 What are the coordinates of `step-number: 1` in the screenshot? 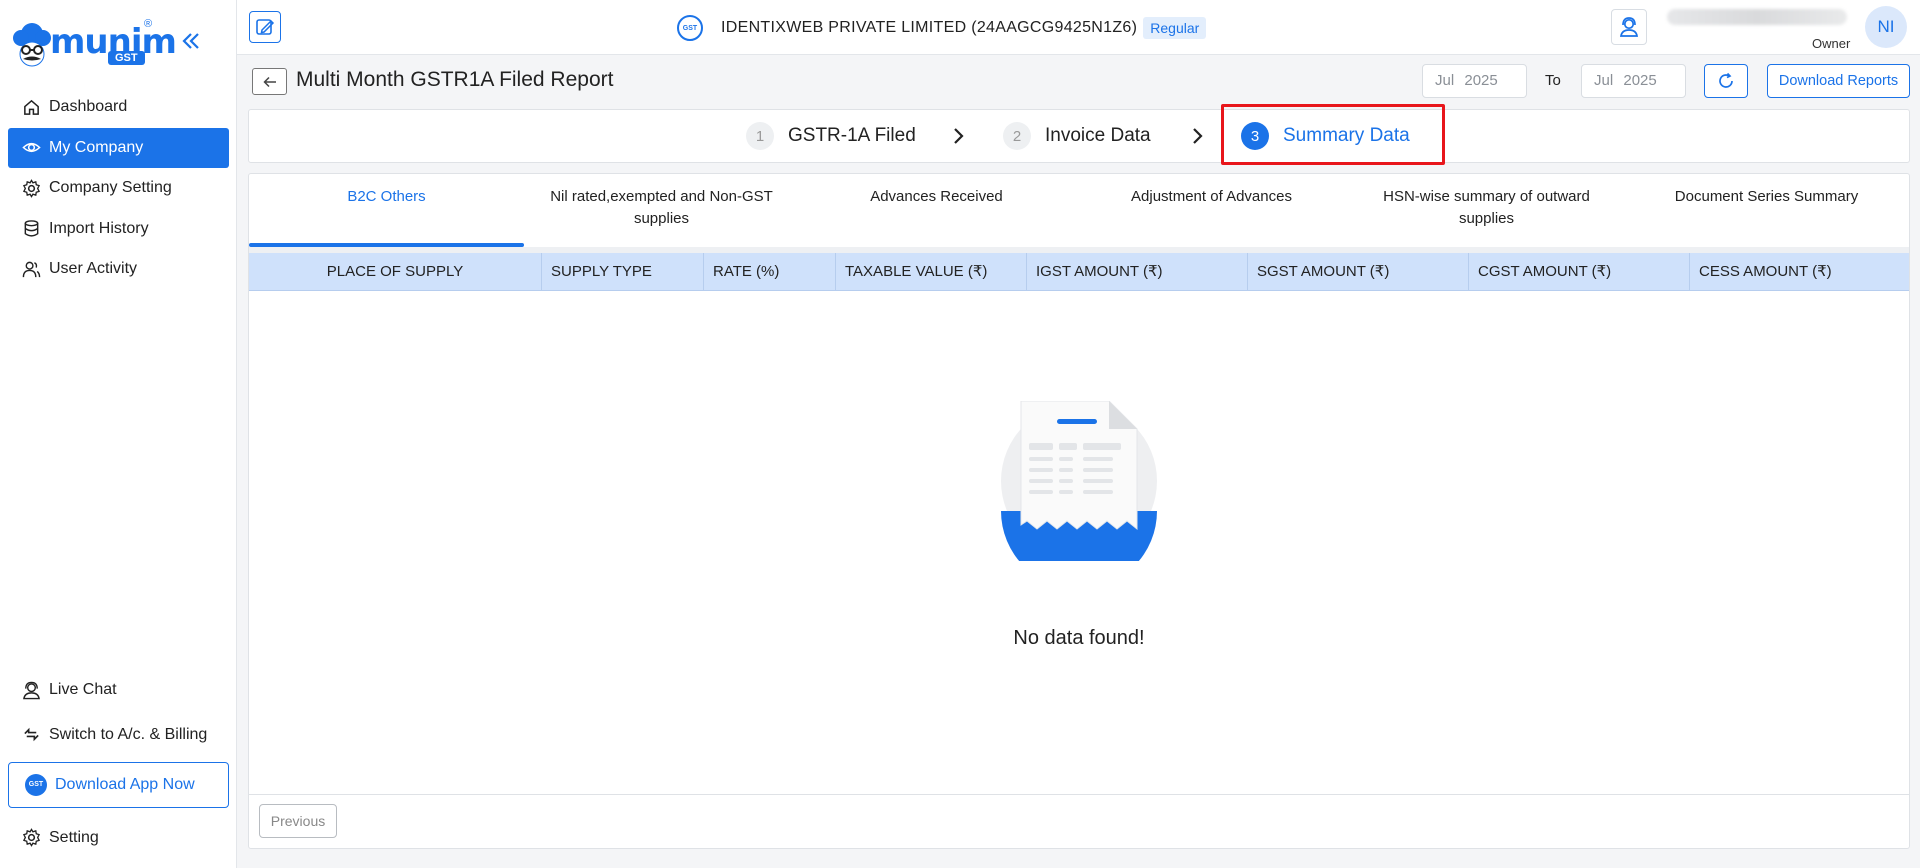 It's located at (760, 136).